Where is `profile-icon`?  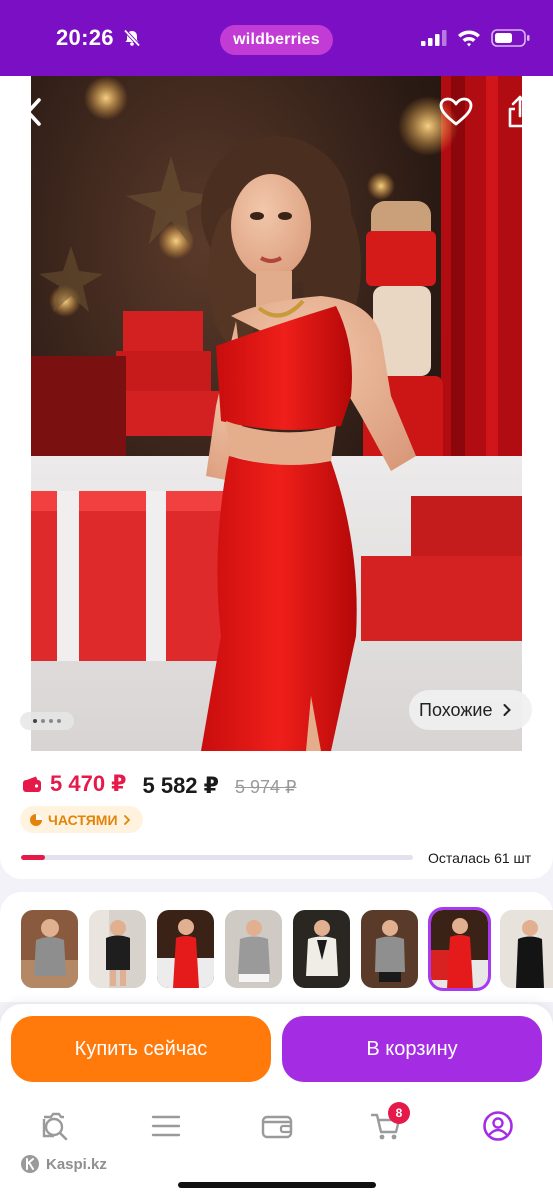 profile-icon is located at coordinates (498, 1126).